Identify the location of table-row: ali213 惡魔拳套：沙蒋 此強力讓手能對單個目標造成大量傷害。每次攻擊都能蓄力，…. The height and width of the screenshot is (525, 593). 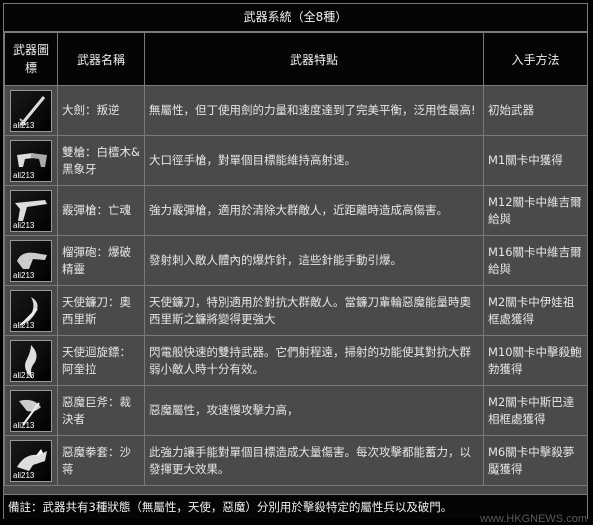
(296, 460).